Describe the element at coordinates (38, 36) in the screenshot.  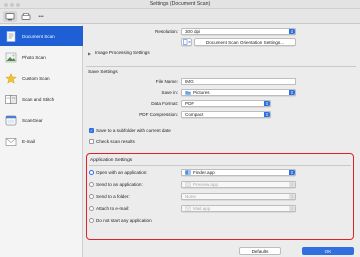
I see `sidebar-item-label: Document Scan` at that location.